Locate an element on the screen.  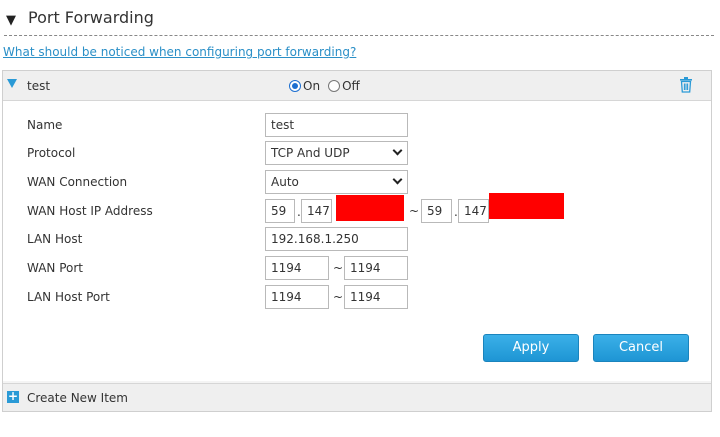
row-name: Name test is located at coordinates (357, 125).